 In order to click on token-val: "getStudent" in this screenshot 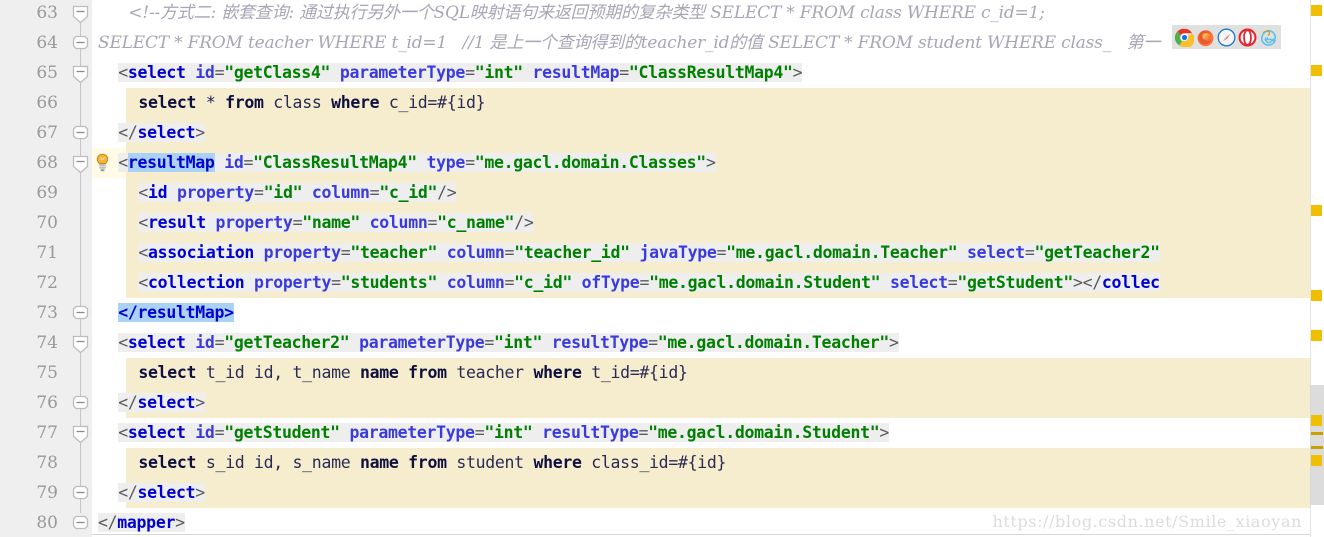, I will do `click(282, 432)`.